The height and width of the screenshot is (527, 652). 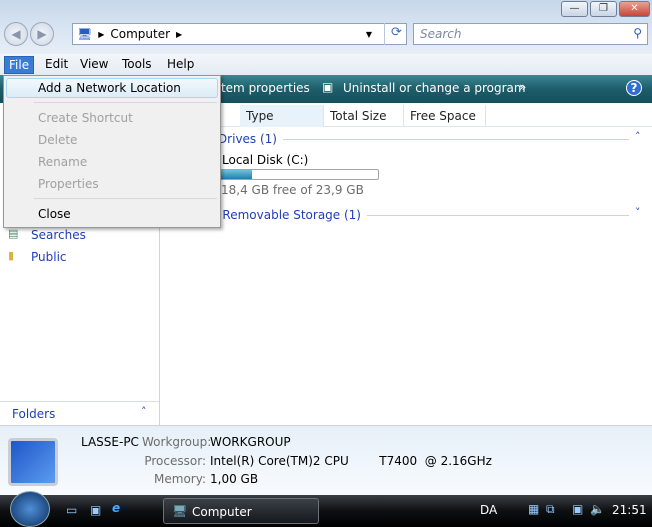 What do you see at coordinates (13, 233) in the screenshot?
I see `searches-icon: ▤` at bounding box center [13, 233].